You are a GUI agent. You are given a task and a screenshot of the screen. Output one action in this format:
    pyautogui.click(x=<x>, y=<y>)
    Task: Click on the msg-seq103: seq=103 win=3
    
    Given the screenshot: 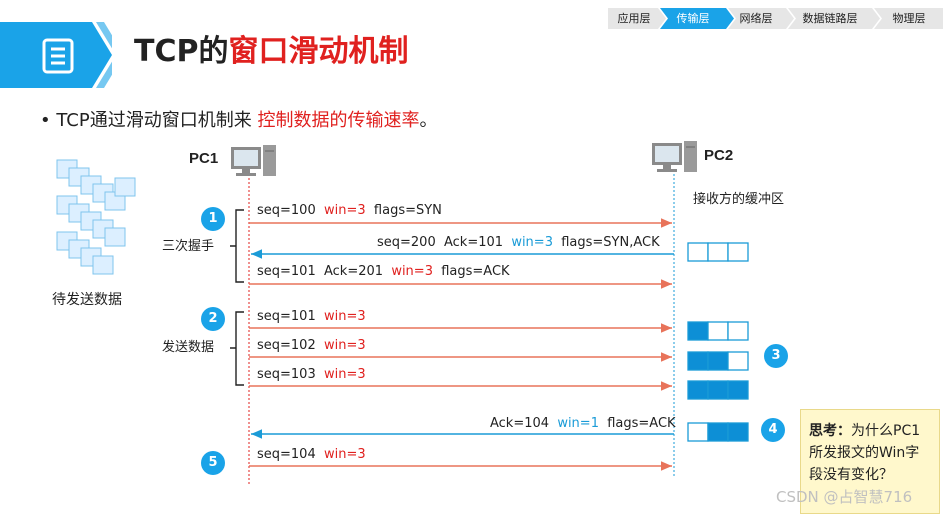 What is the action you would take?
    pyautogui.click(x=311, y=374)
    